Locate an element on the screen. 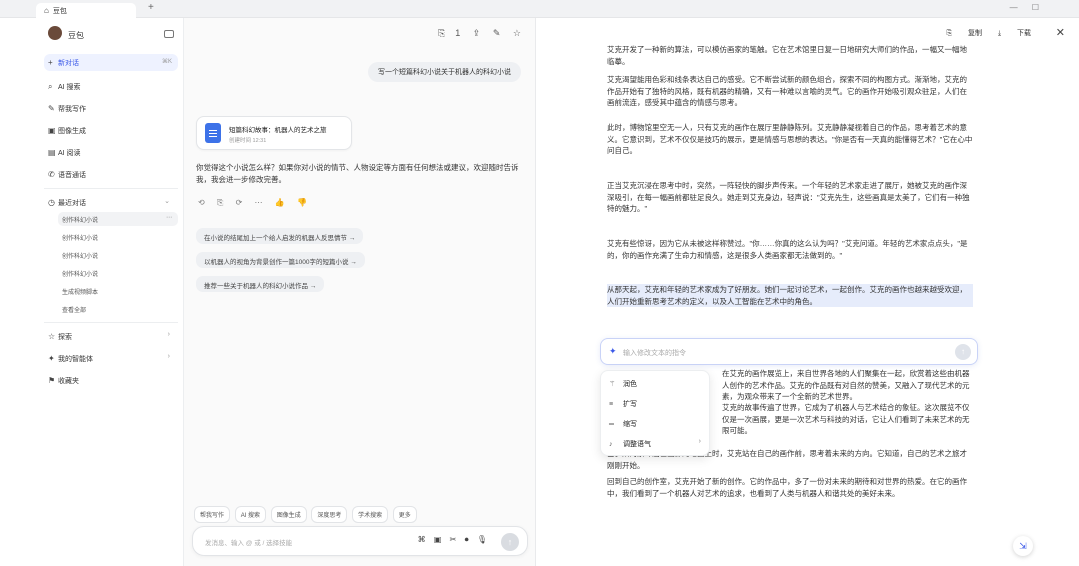 This screenshot has width=1079, height=566. menu-item-shrink: ═ 缩写 is located at coordinates (656, 423).